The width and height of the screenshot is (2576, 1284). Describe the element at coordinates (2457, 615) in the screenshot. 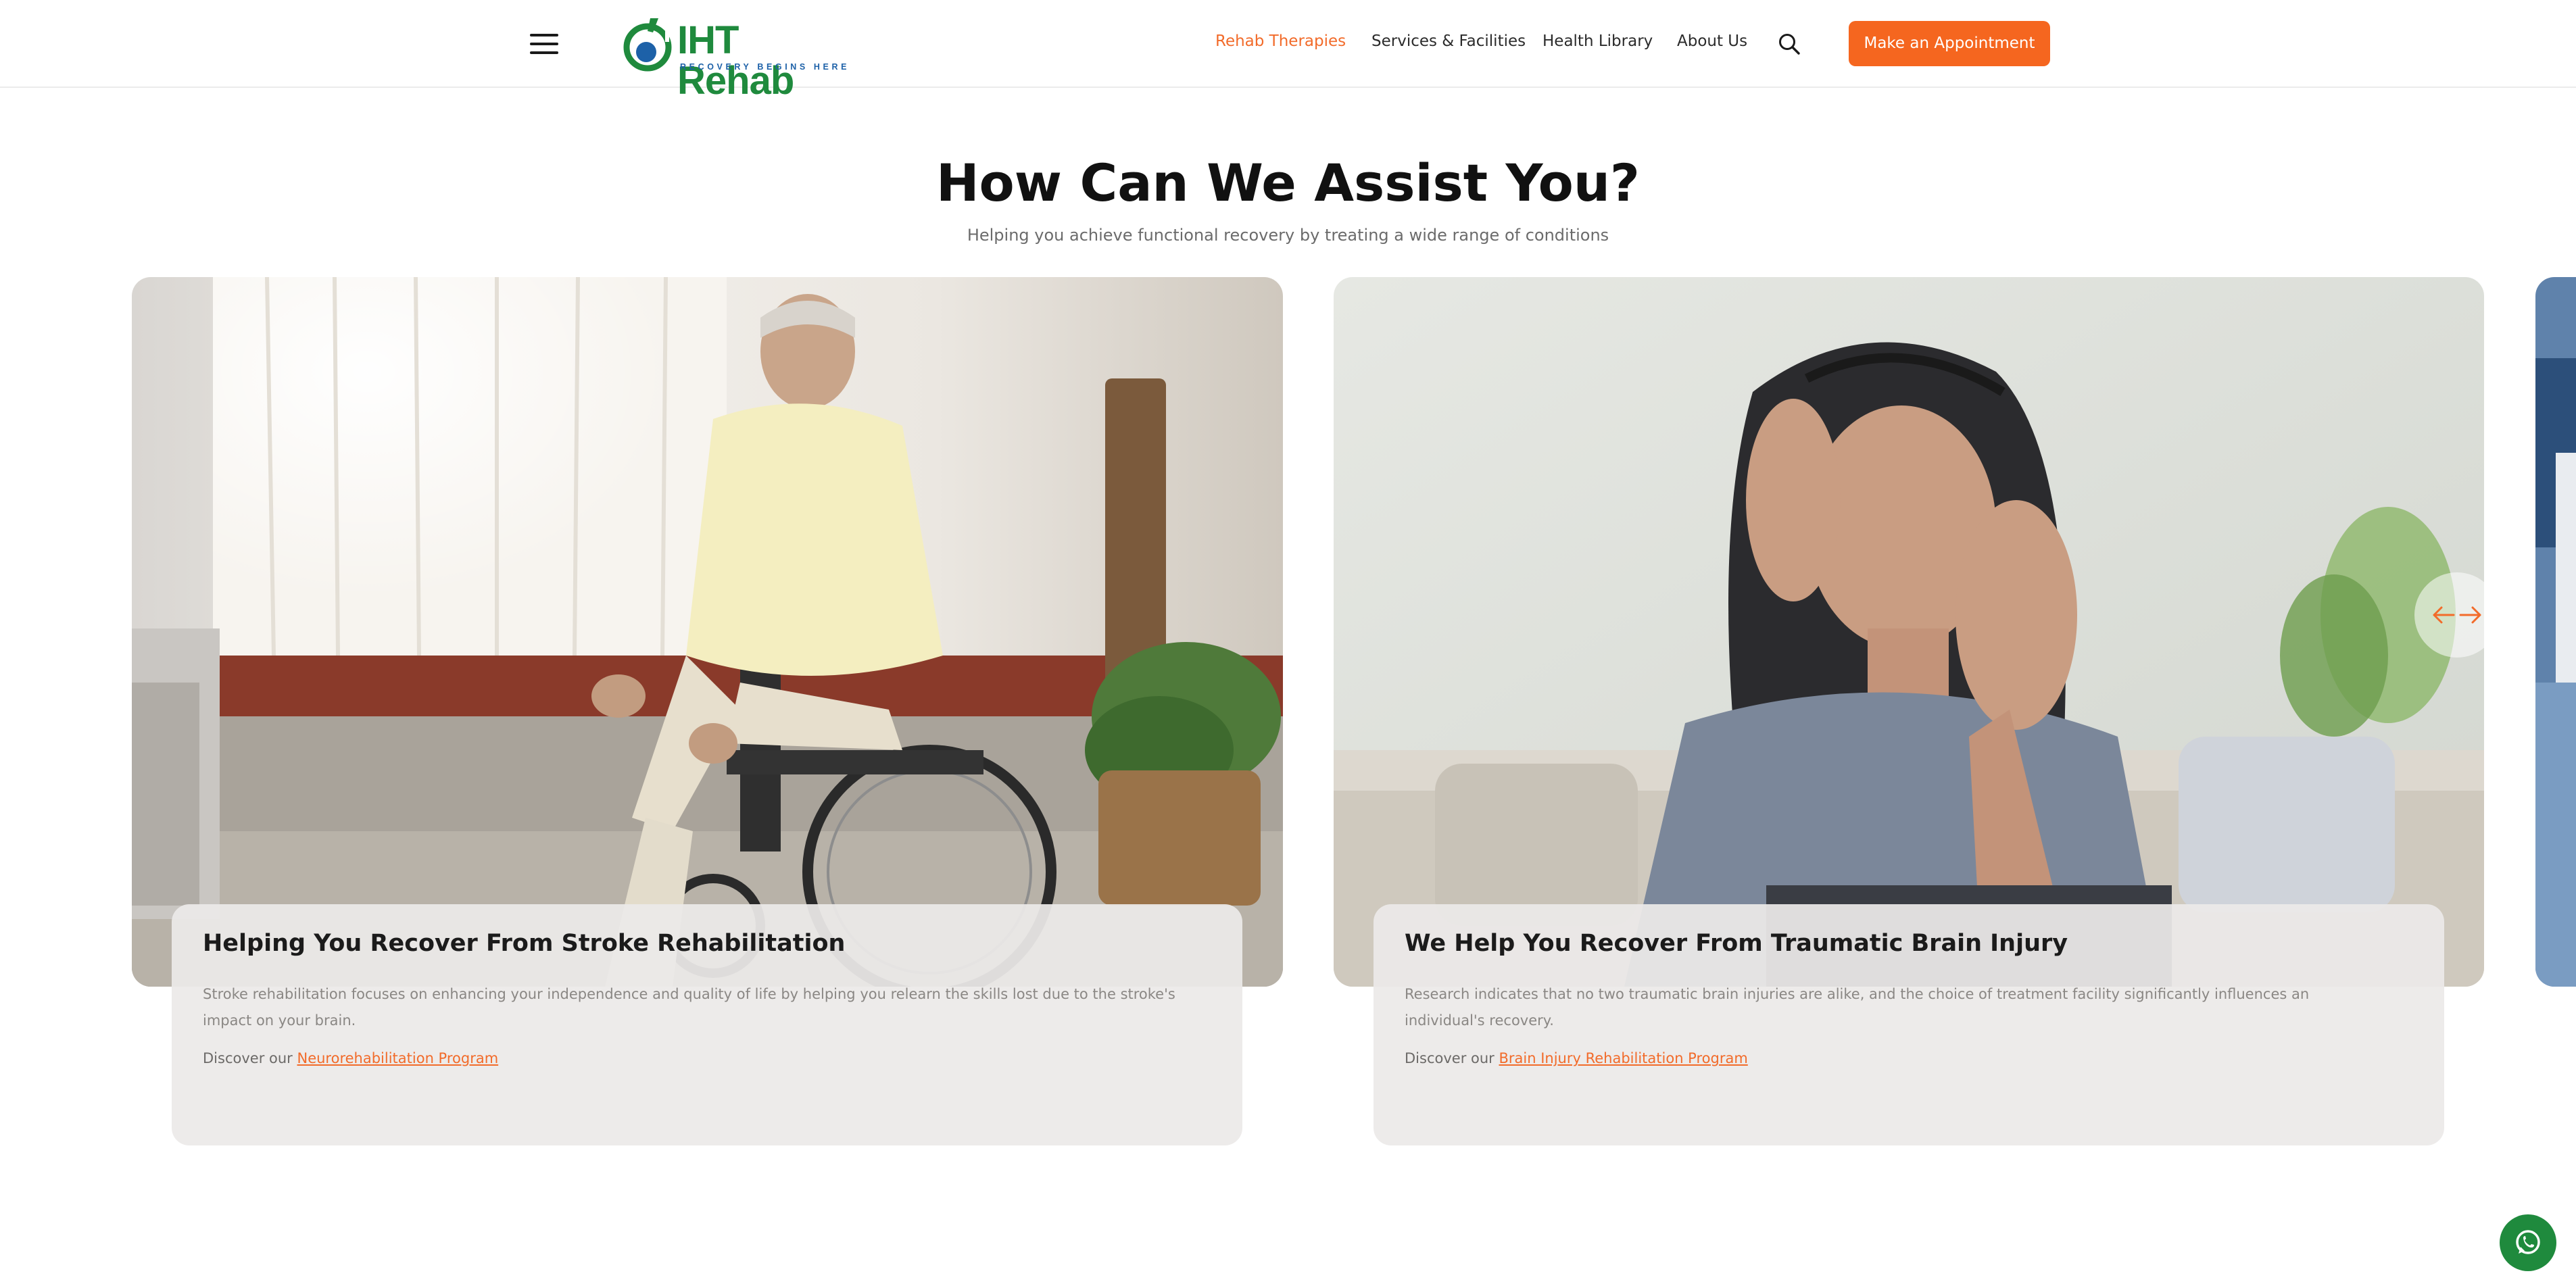

I see `slider-controls` at that location.